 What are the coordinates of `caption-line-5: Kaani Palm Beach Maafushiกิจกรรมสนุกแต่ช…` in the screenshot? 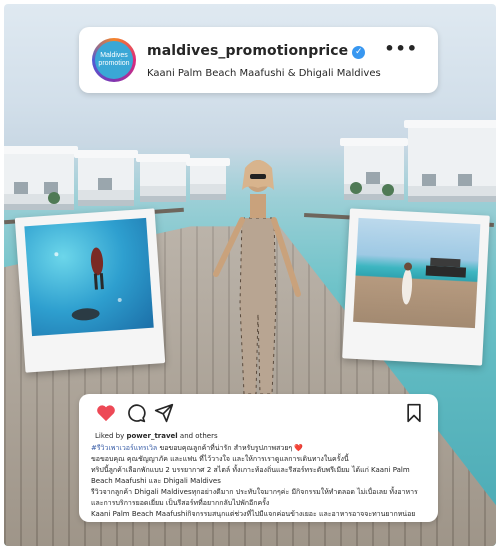 It's located at (253, 514).